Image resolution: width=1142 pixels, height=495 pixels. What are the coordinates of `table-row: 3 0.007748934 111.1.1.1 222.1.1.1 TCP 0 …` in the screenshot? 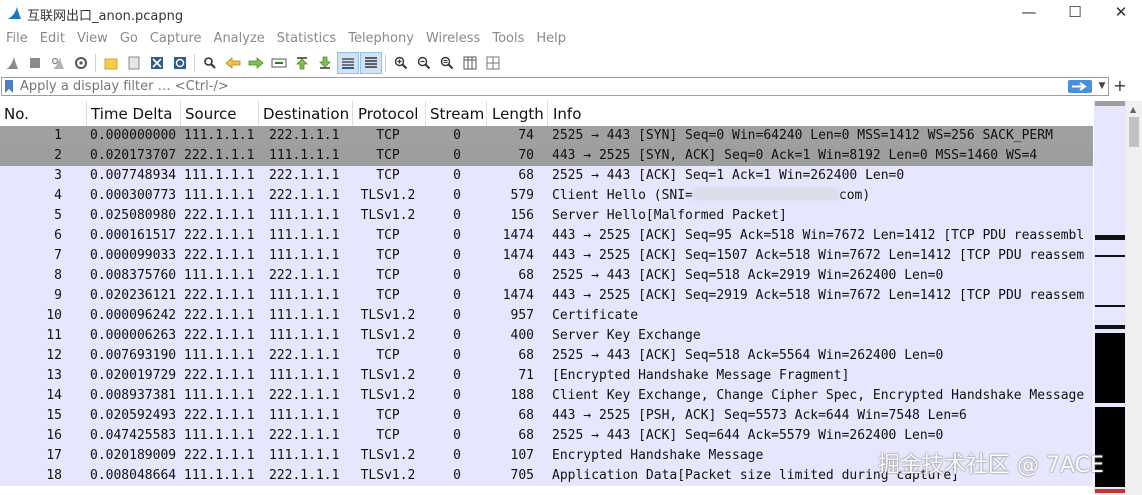 It's located at (546, 176).